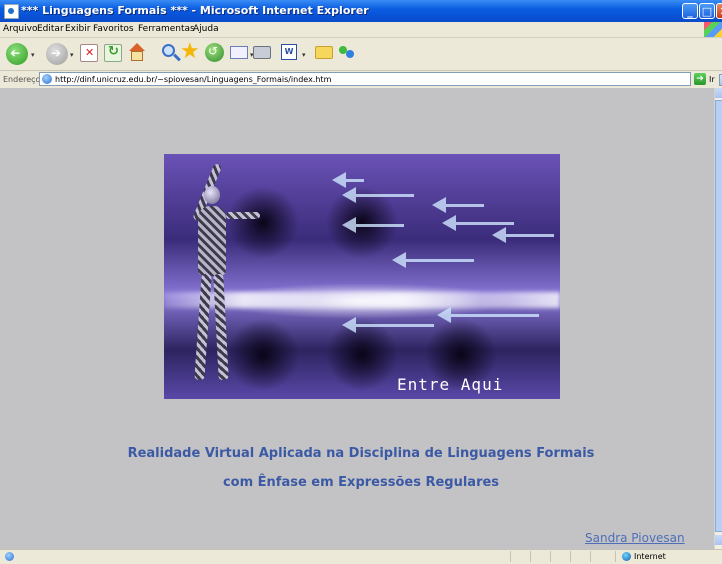 This screenshot has height=564, width=722. I want to click on menu-ajuda: Ajuda, so click(206, 29).